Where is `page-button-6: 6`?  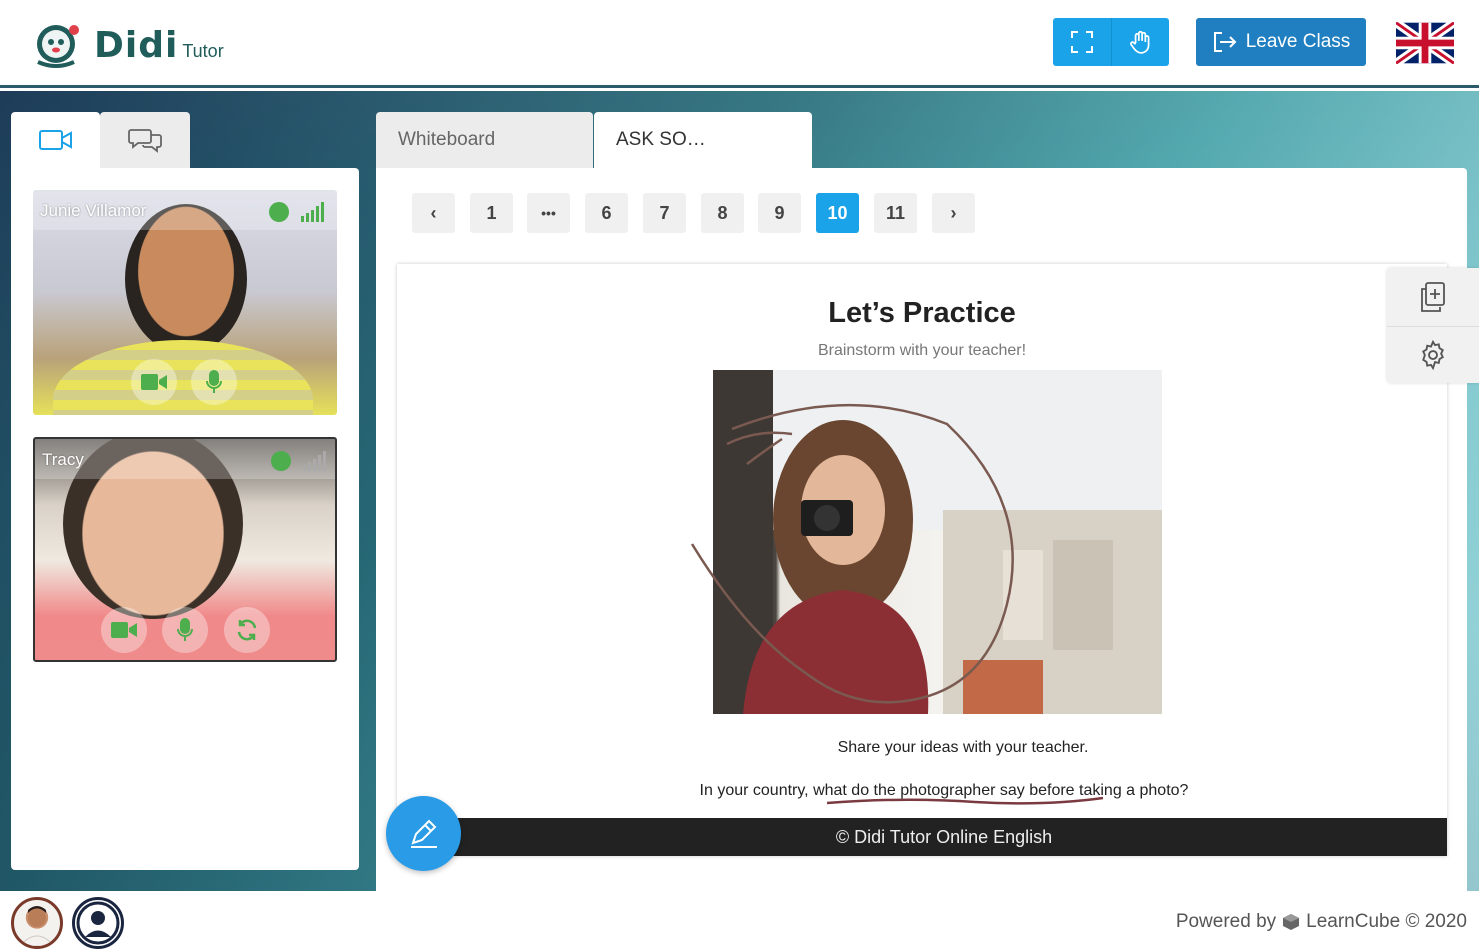 page-button-6: 6 is located at coordinates (606, 213).